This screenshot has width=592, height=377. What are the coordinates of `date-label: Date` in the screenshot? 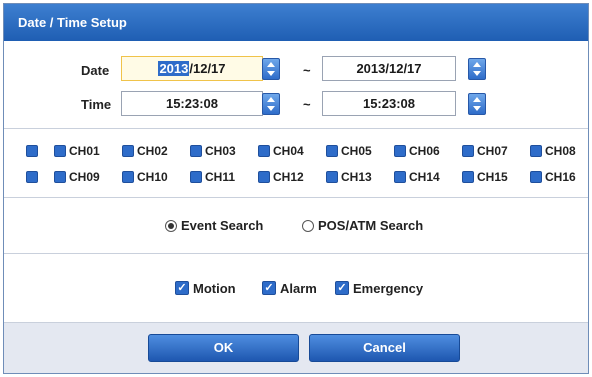 It's located at (95, 70).